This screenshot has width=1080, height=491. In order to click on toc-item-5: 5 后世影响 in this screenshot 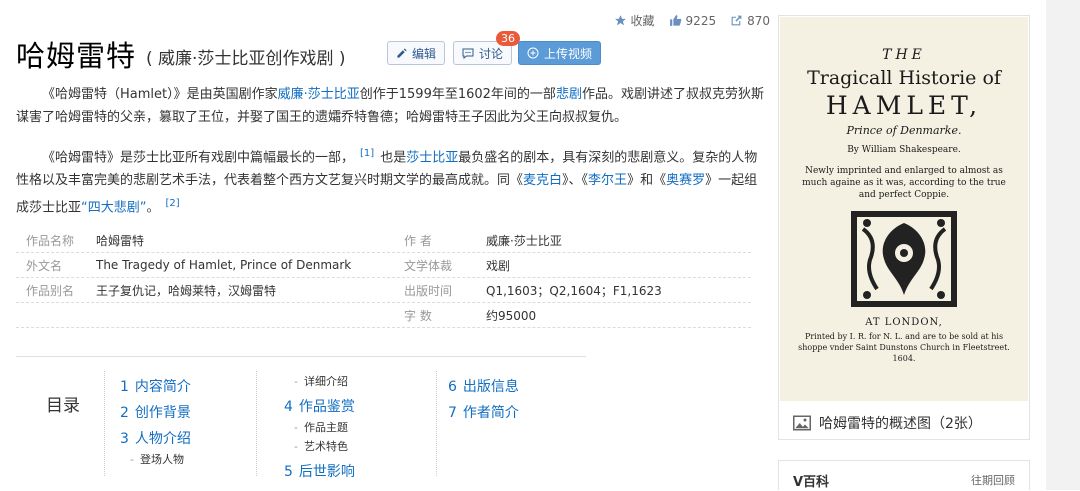, I will do `click(319, 471)`.